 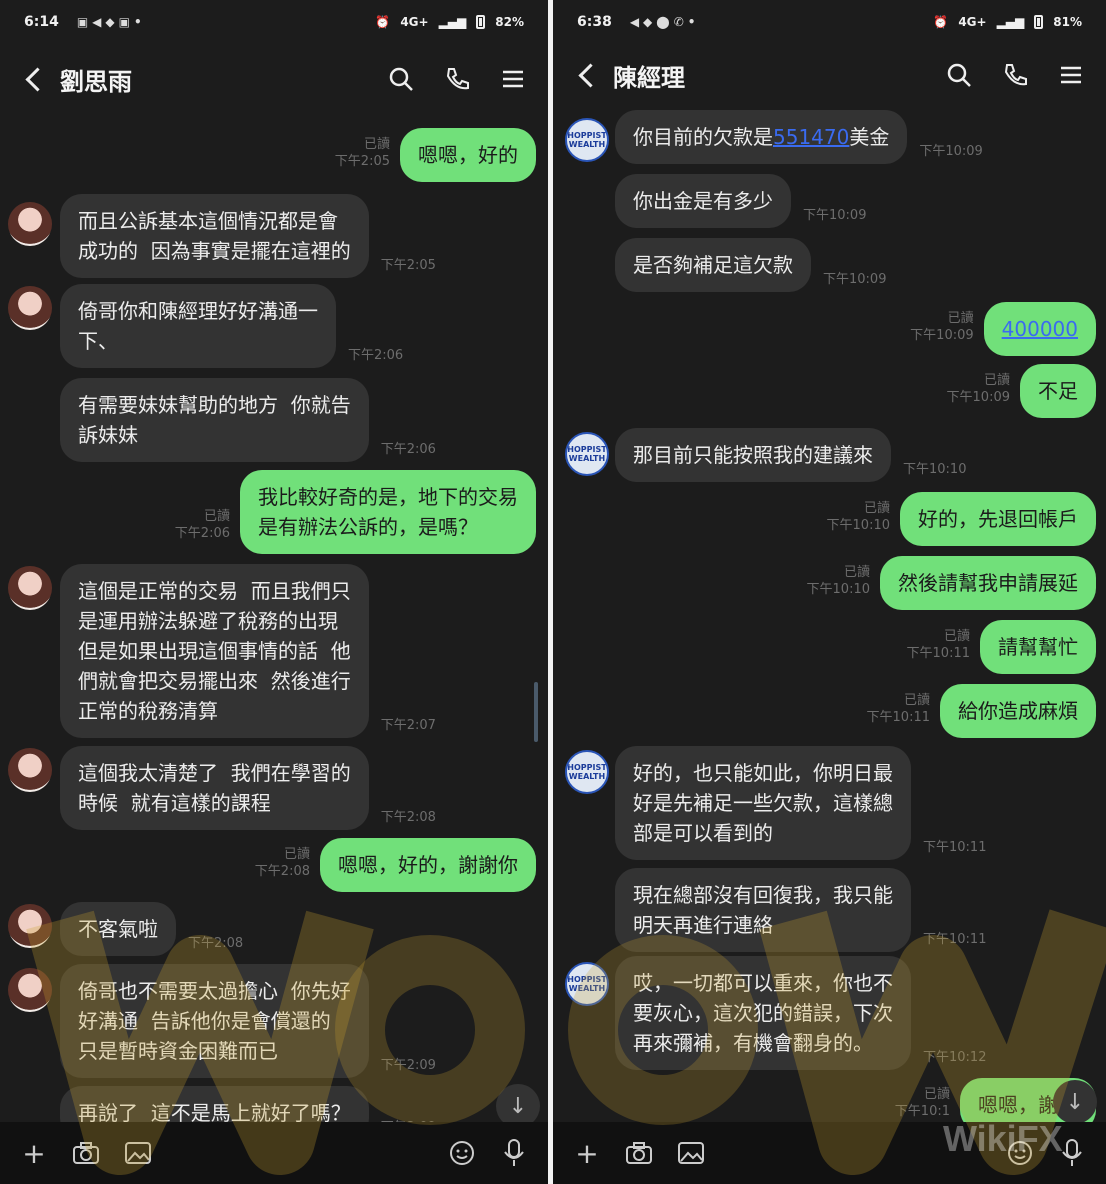 I want to click on alarm-icon: ⏰, so click(x=383, y=22).